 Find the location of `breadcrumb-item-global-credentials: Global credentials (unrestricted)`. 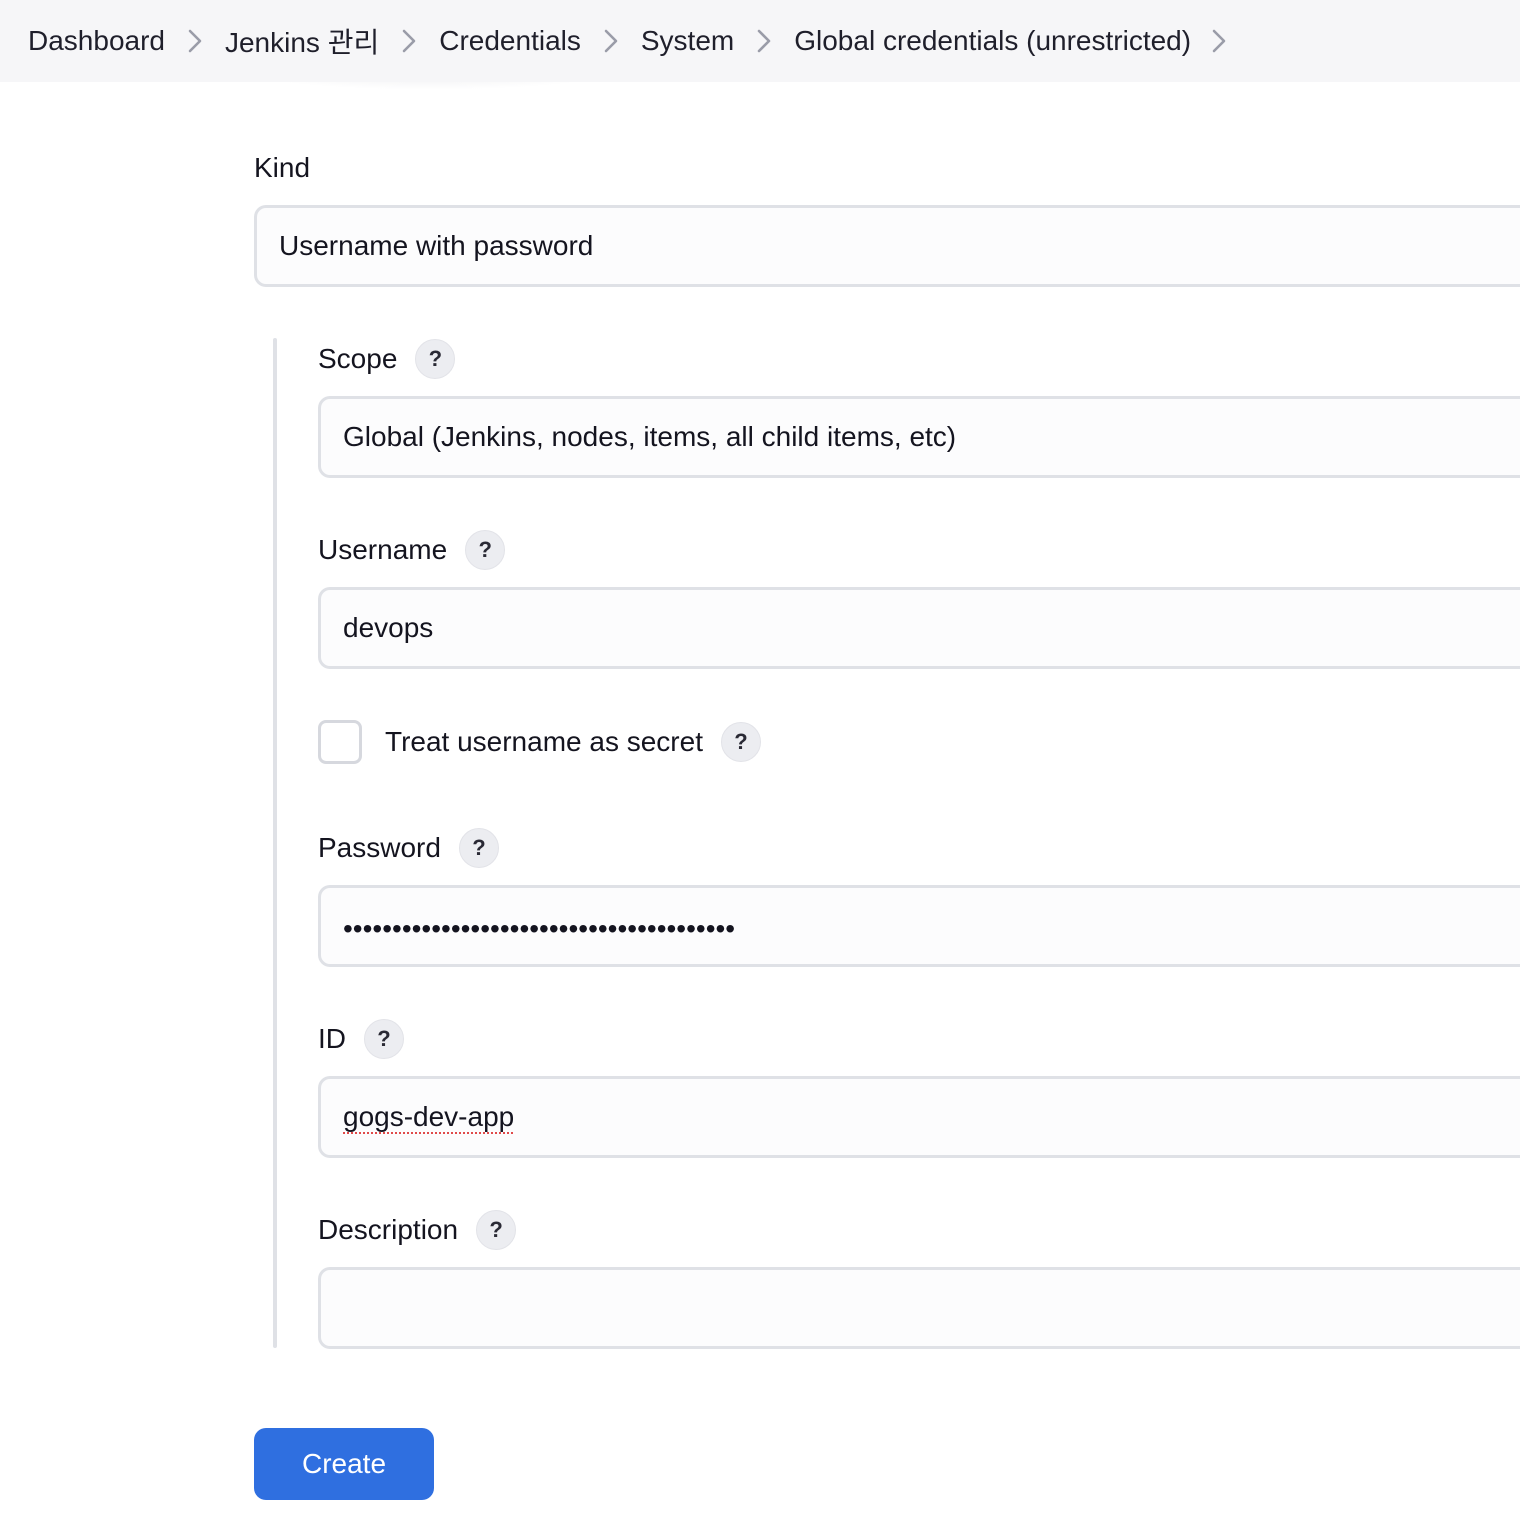

breadcrumb-item-global-credentials: Global credentials (unrestricted) is located at coordinates (992, 41).